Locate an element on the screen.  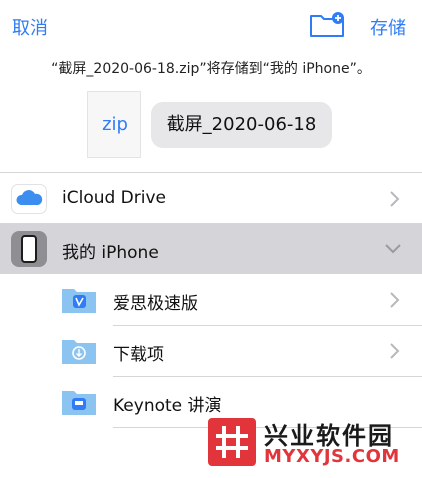
cancel-button: 取消 is located at coordinates (30, 27).